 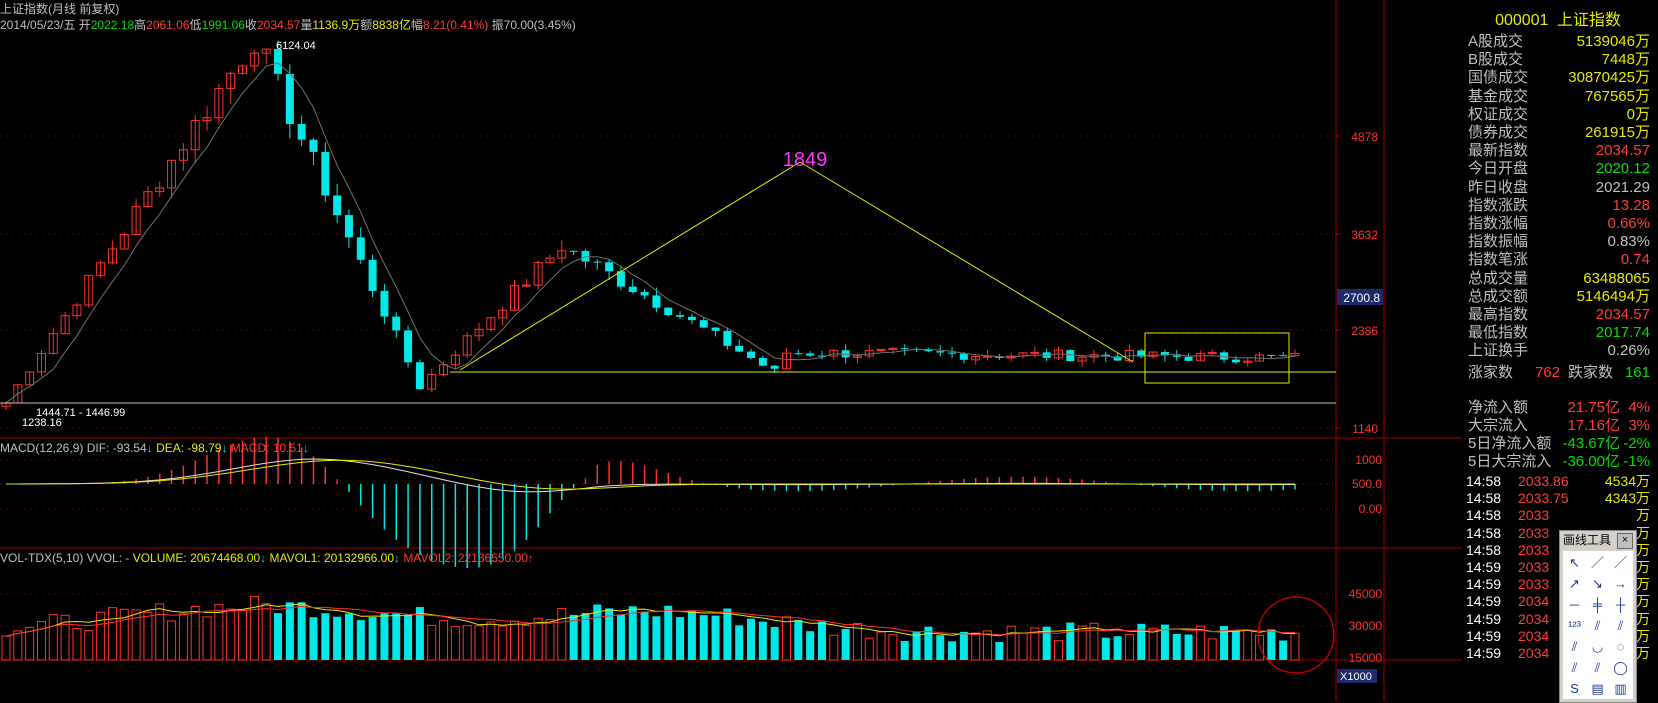 What do you see at coordinates (1574, 562) in the screenshot?
I see `palette-tool-button: ↖` at bounding box center [1574, 562].